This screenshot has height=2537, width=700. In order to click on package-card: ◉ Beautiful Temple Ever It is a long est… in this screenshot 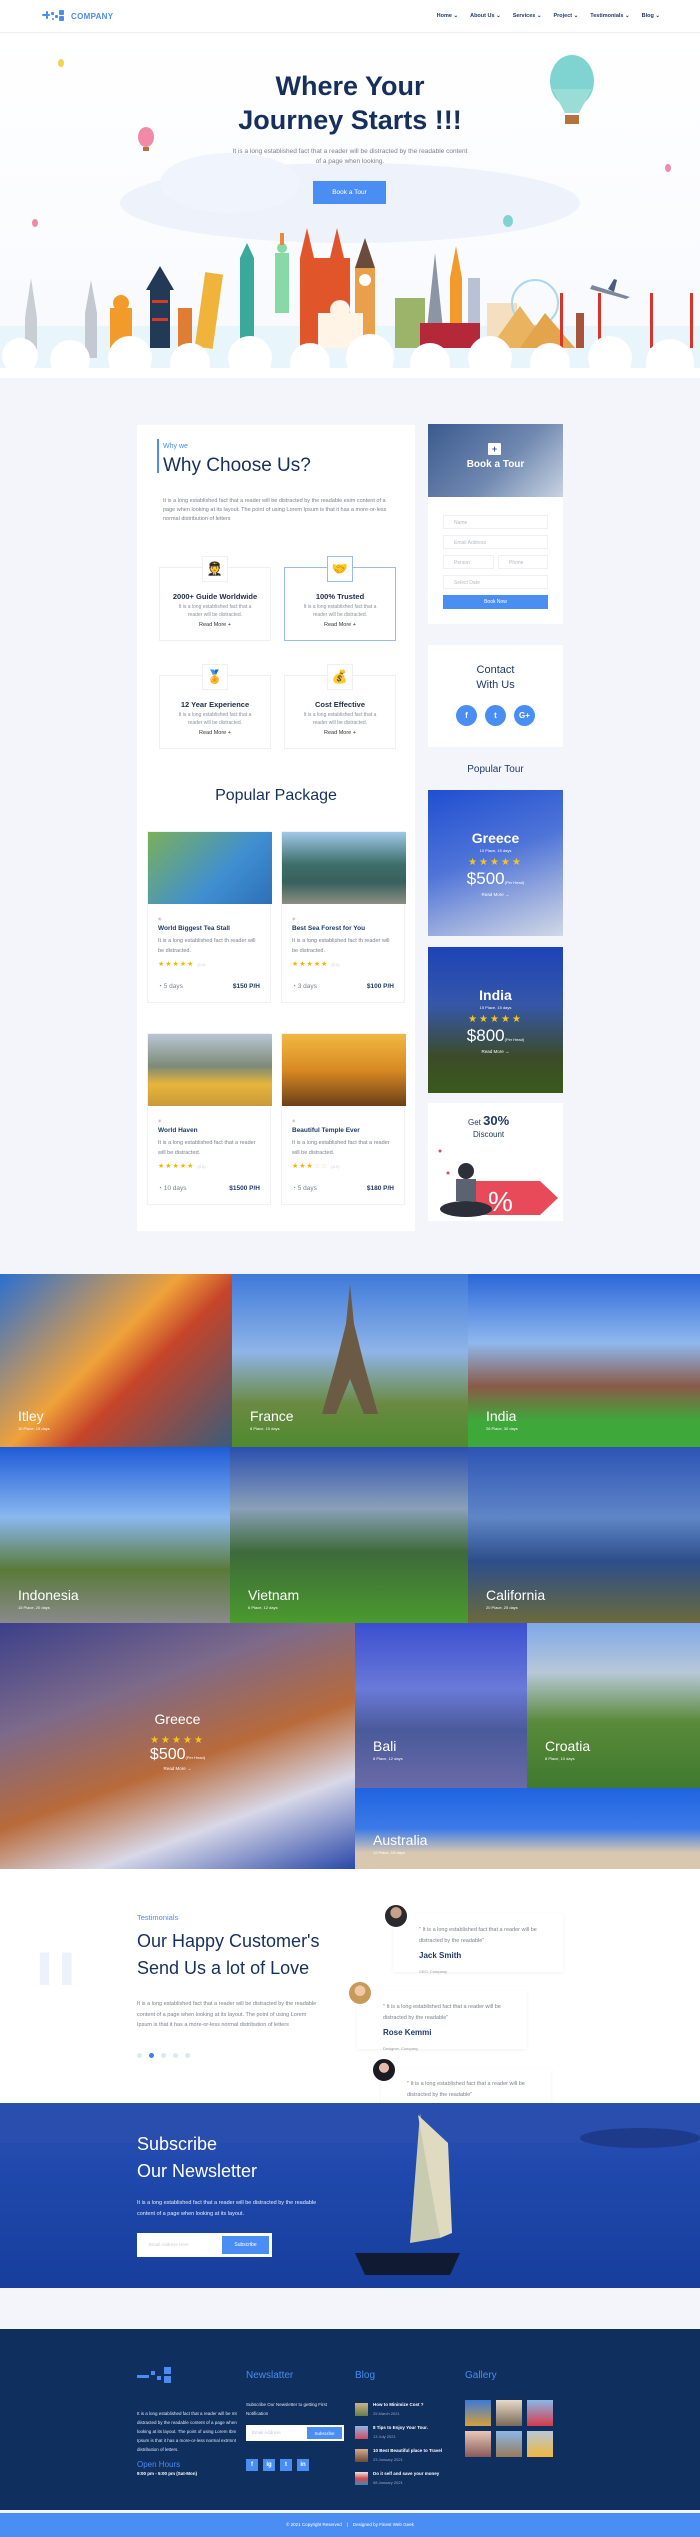, I will do `click(343, 1119)`.